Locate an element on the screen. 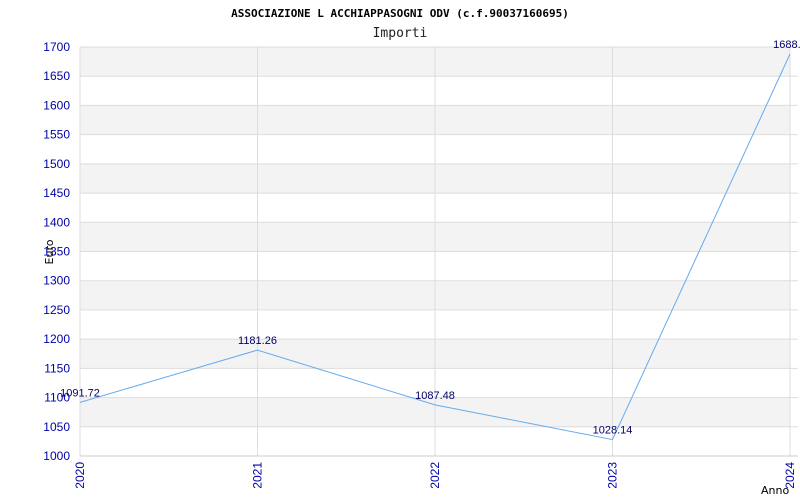 The width and height of the screenshot is (800, 500). y-tick-label: 1250 is located at coordinates (56, 310).